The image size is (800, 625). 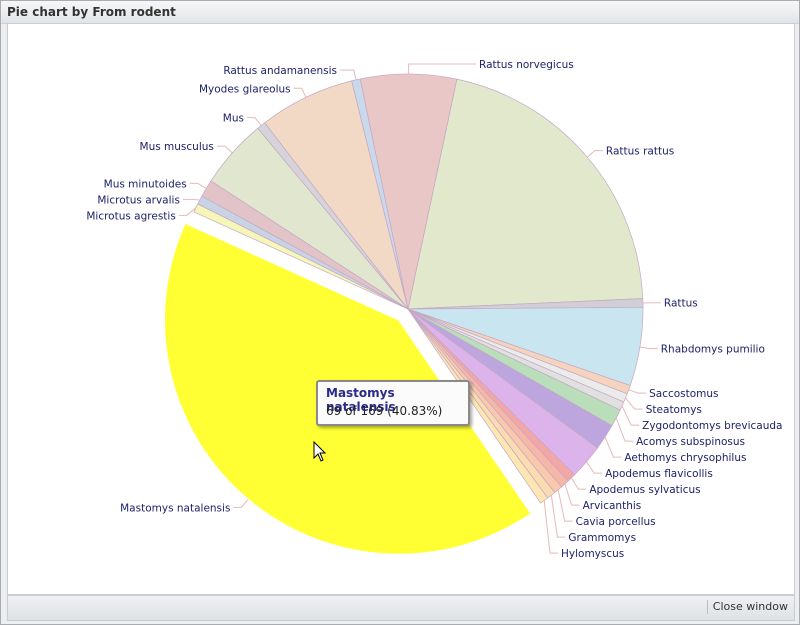 I want to click on footer-divider, so click(x=707, y=607).